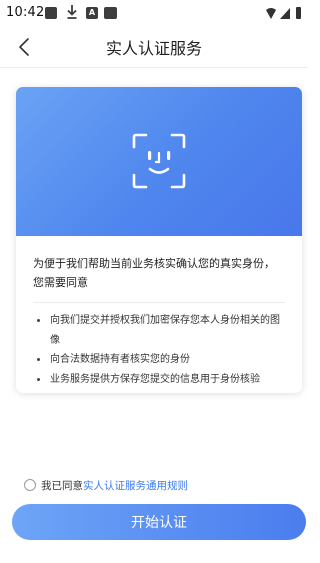 This screenshot has height=563, width=320. Describe the element at coordinates (159, 360) in the screenshot. I see `list-item: 向合法数据持有者核实您的身份` at that location.